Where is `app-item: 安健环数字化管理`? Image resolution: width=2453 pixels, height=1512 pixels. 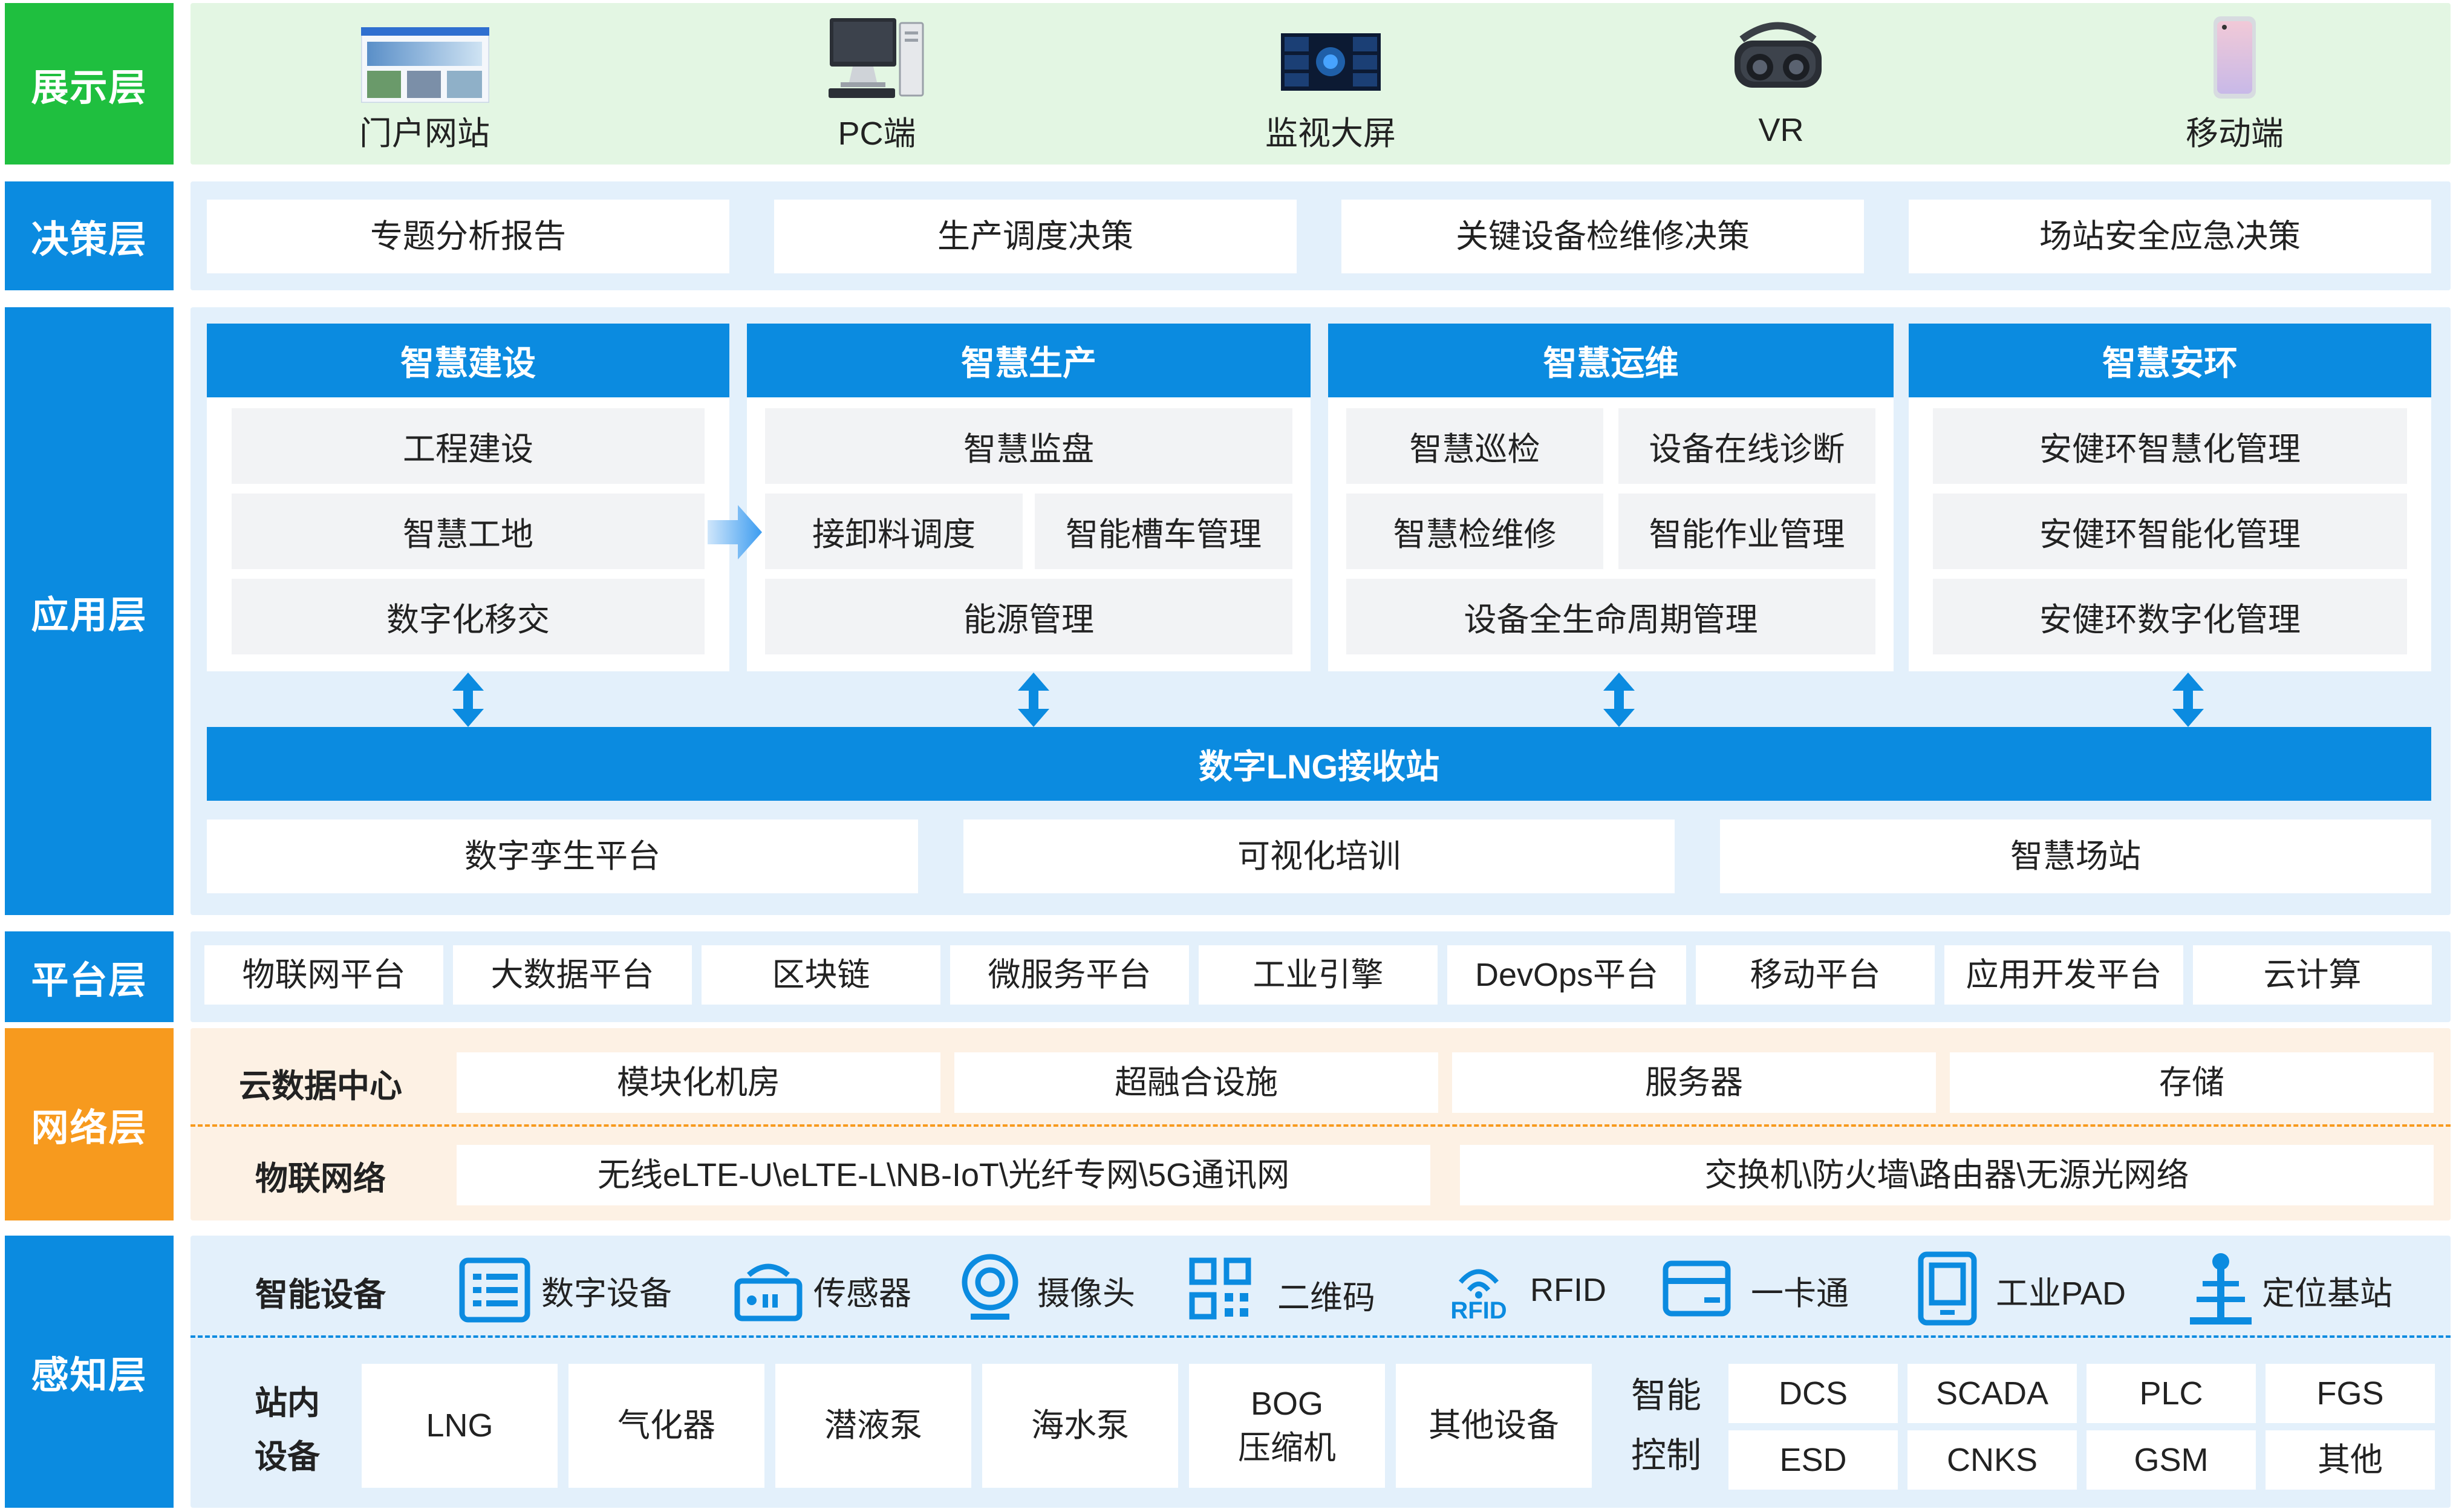
app-item: 安健环数字化管理 is located at coordinates (2170, 616).